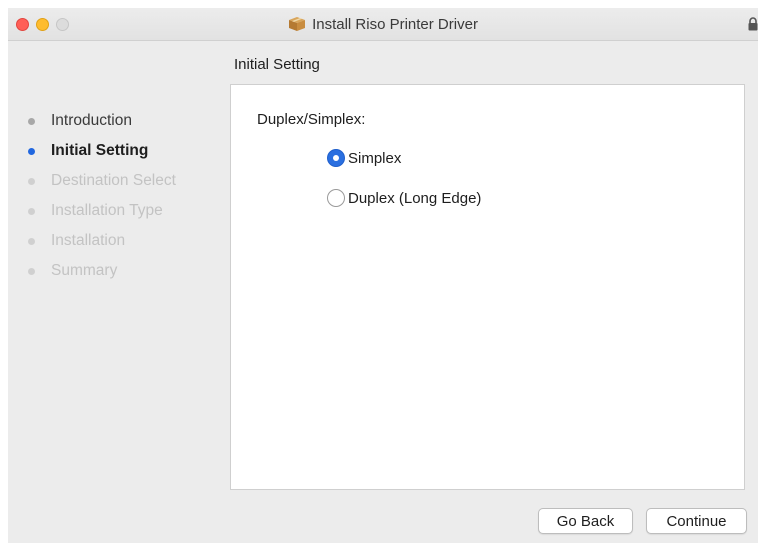 This screenshot has width=758, height=543. What do you see at coordinates (414, 198) in the screenshot?
I see `radio-label-duplex-long-edge: Duplex (Long Edge)` at bounding box center [414, 198].